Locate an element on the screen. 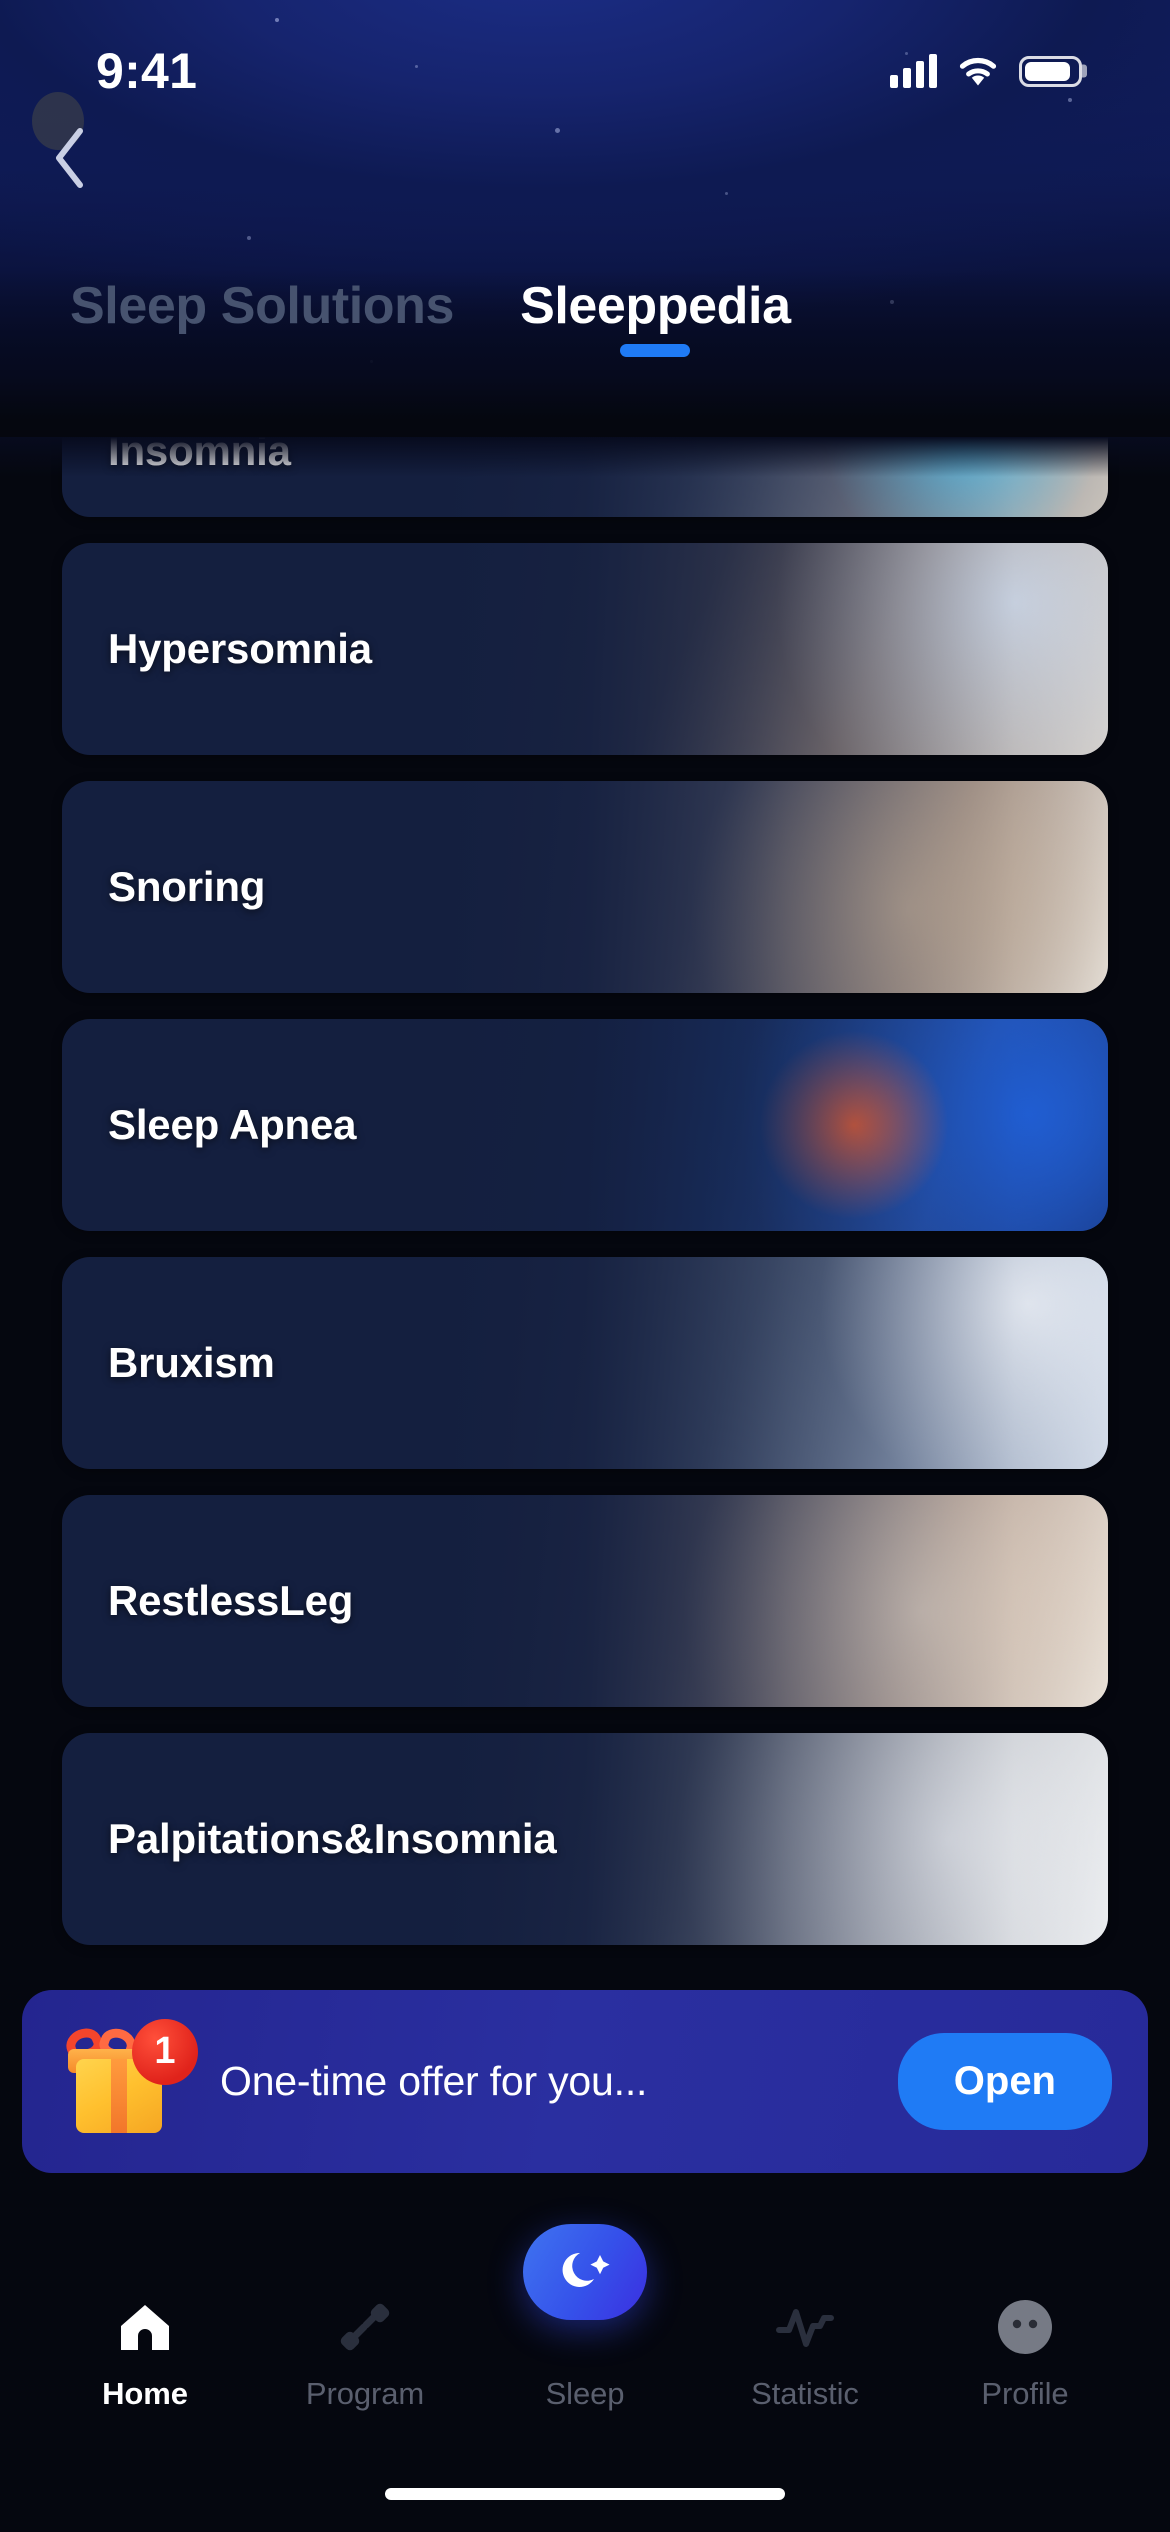  back-button is located at coordinates (70, 149).